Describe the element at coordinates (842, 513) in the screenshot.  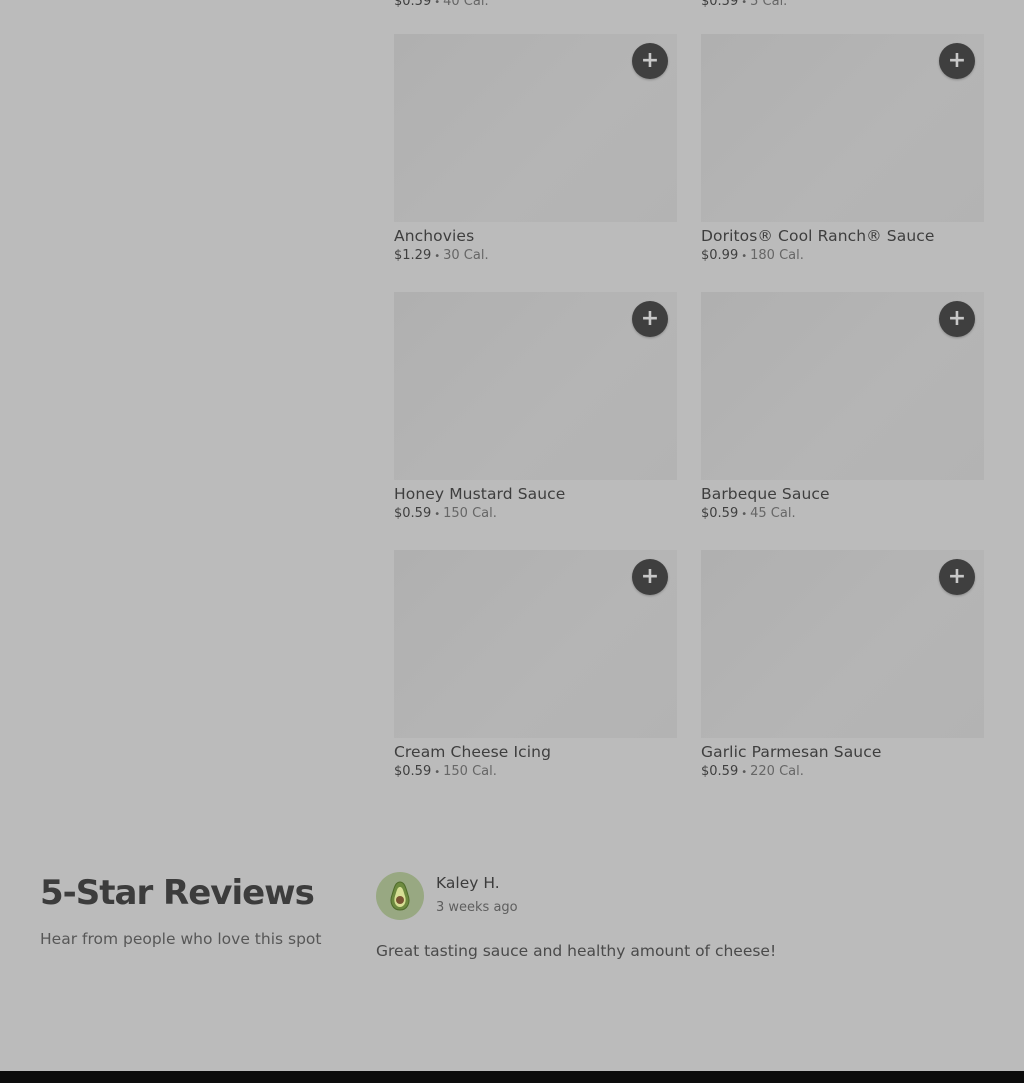
I see `item-meta: $0.59 • 45 Cal.` at that location.